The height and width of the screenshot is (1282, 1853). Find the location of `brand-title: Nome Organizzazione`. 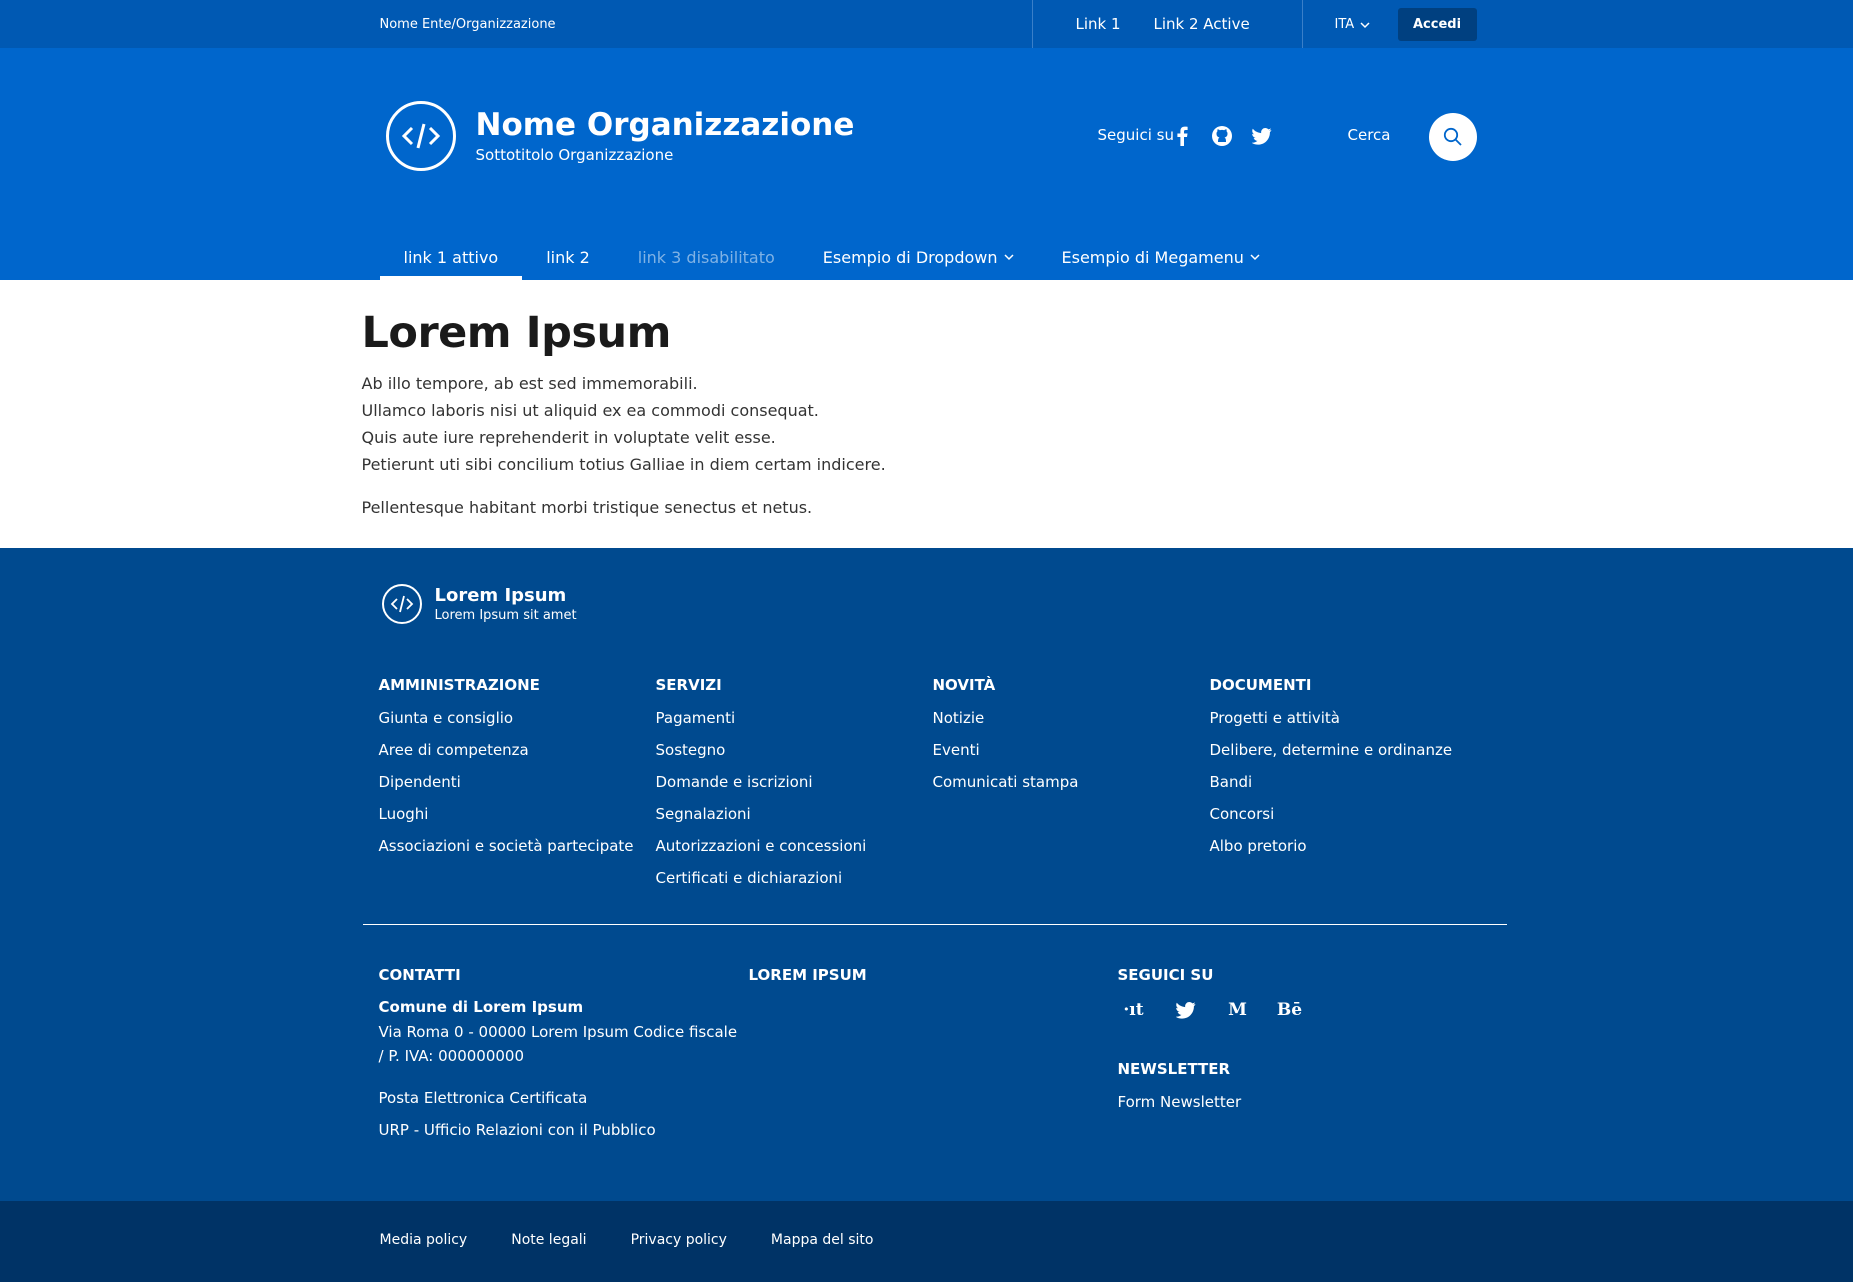

brand-title: Nome Organizzazione is located at coordinates (665, 125).